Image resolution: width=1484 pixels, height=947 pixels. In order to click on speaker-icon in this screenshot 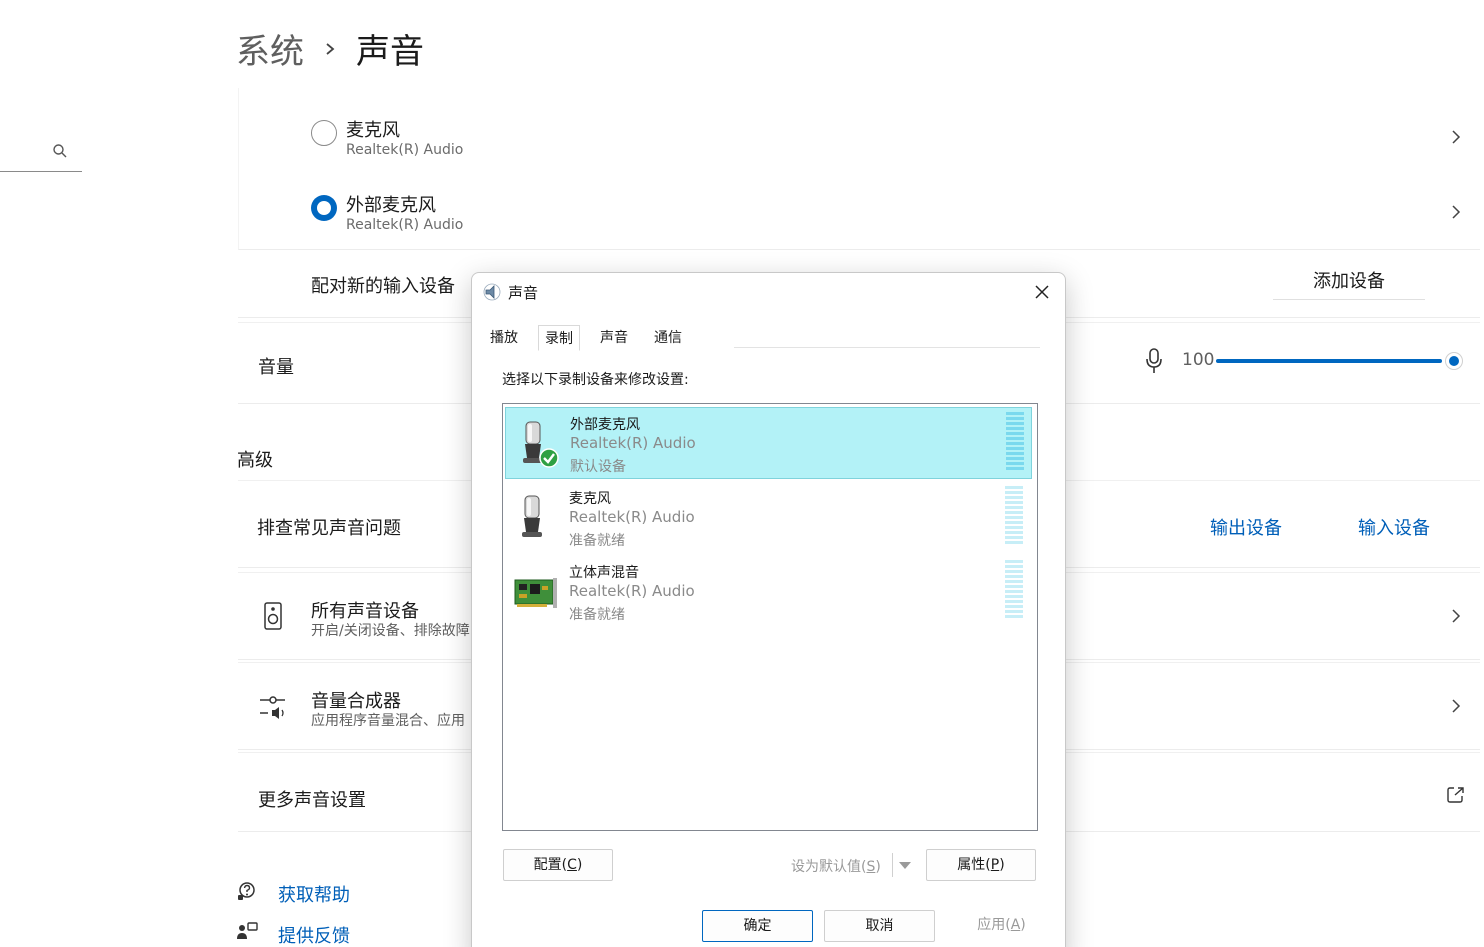, I will do `click(273, 616)`.